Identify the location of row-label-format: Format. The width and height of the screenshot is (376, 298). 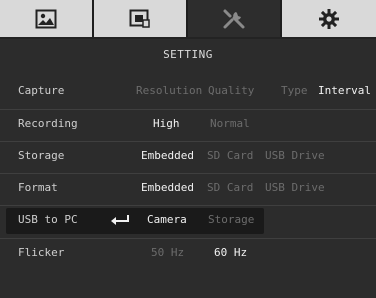
(38, 187).